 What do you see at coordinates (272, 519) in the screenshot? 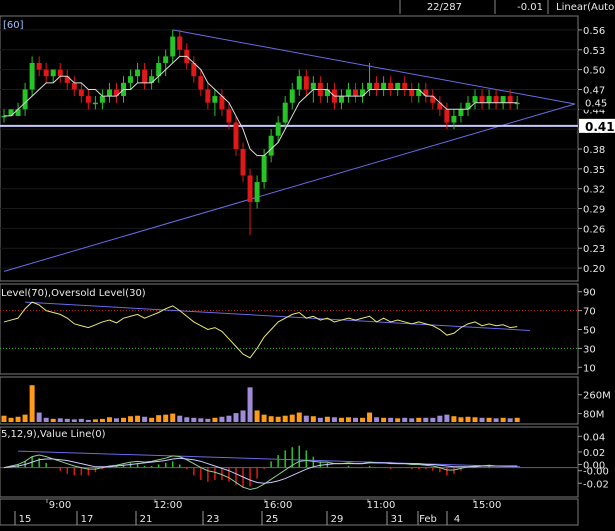
I see `x-date-label: 25` at bounding box center [272, 519].